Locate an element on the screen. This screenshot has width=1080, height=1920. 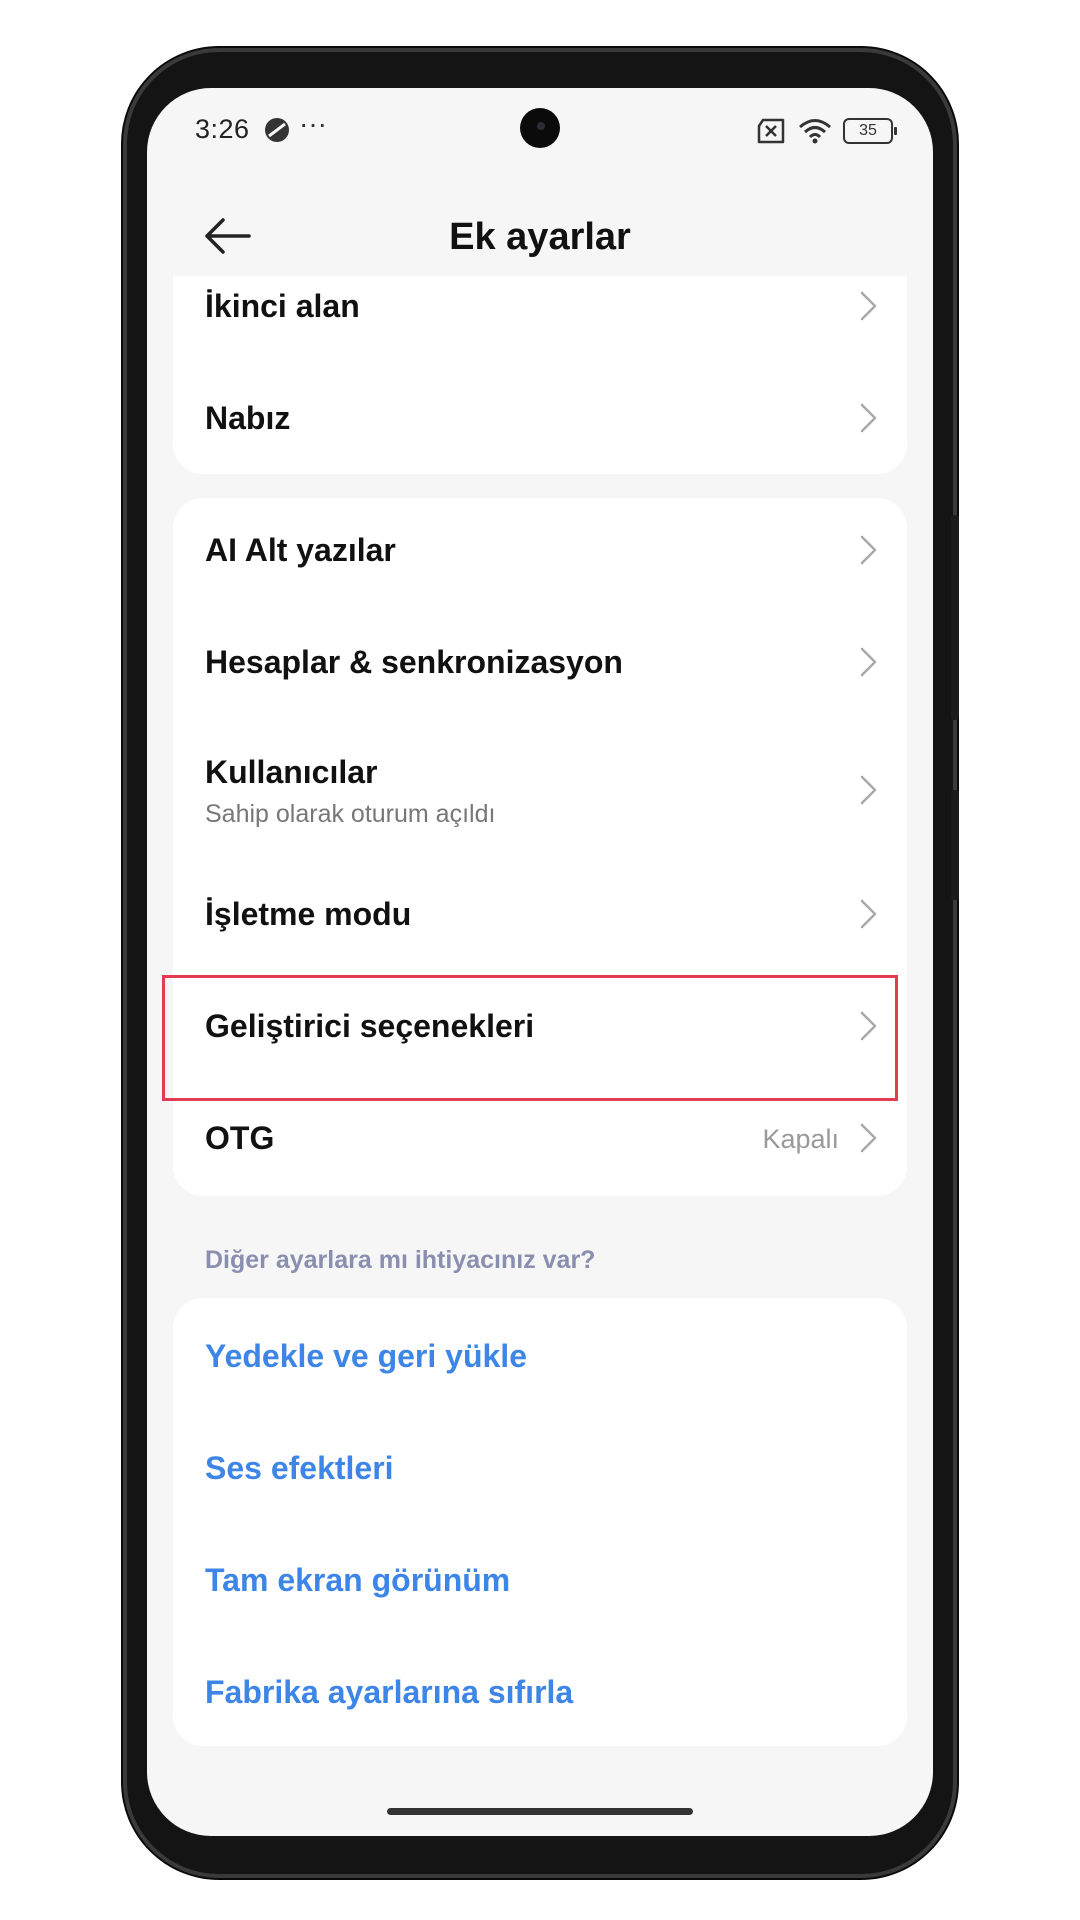
settings-item-subtitle: Sahip olarak oturum açıldı is located at coordinates (350, 814).